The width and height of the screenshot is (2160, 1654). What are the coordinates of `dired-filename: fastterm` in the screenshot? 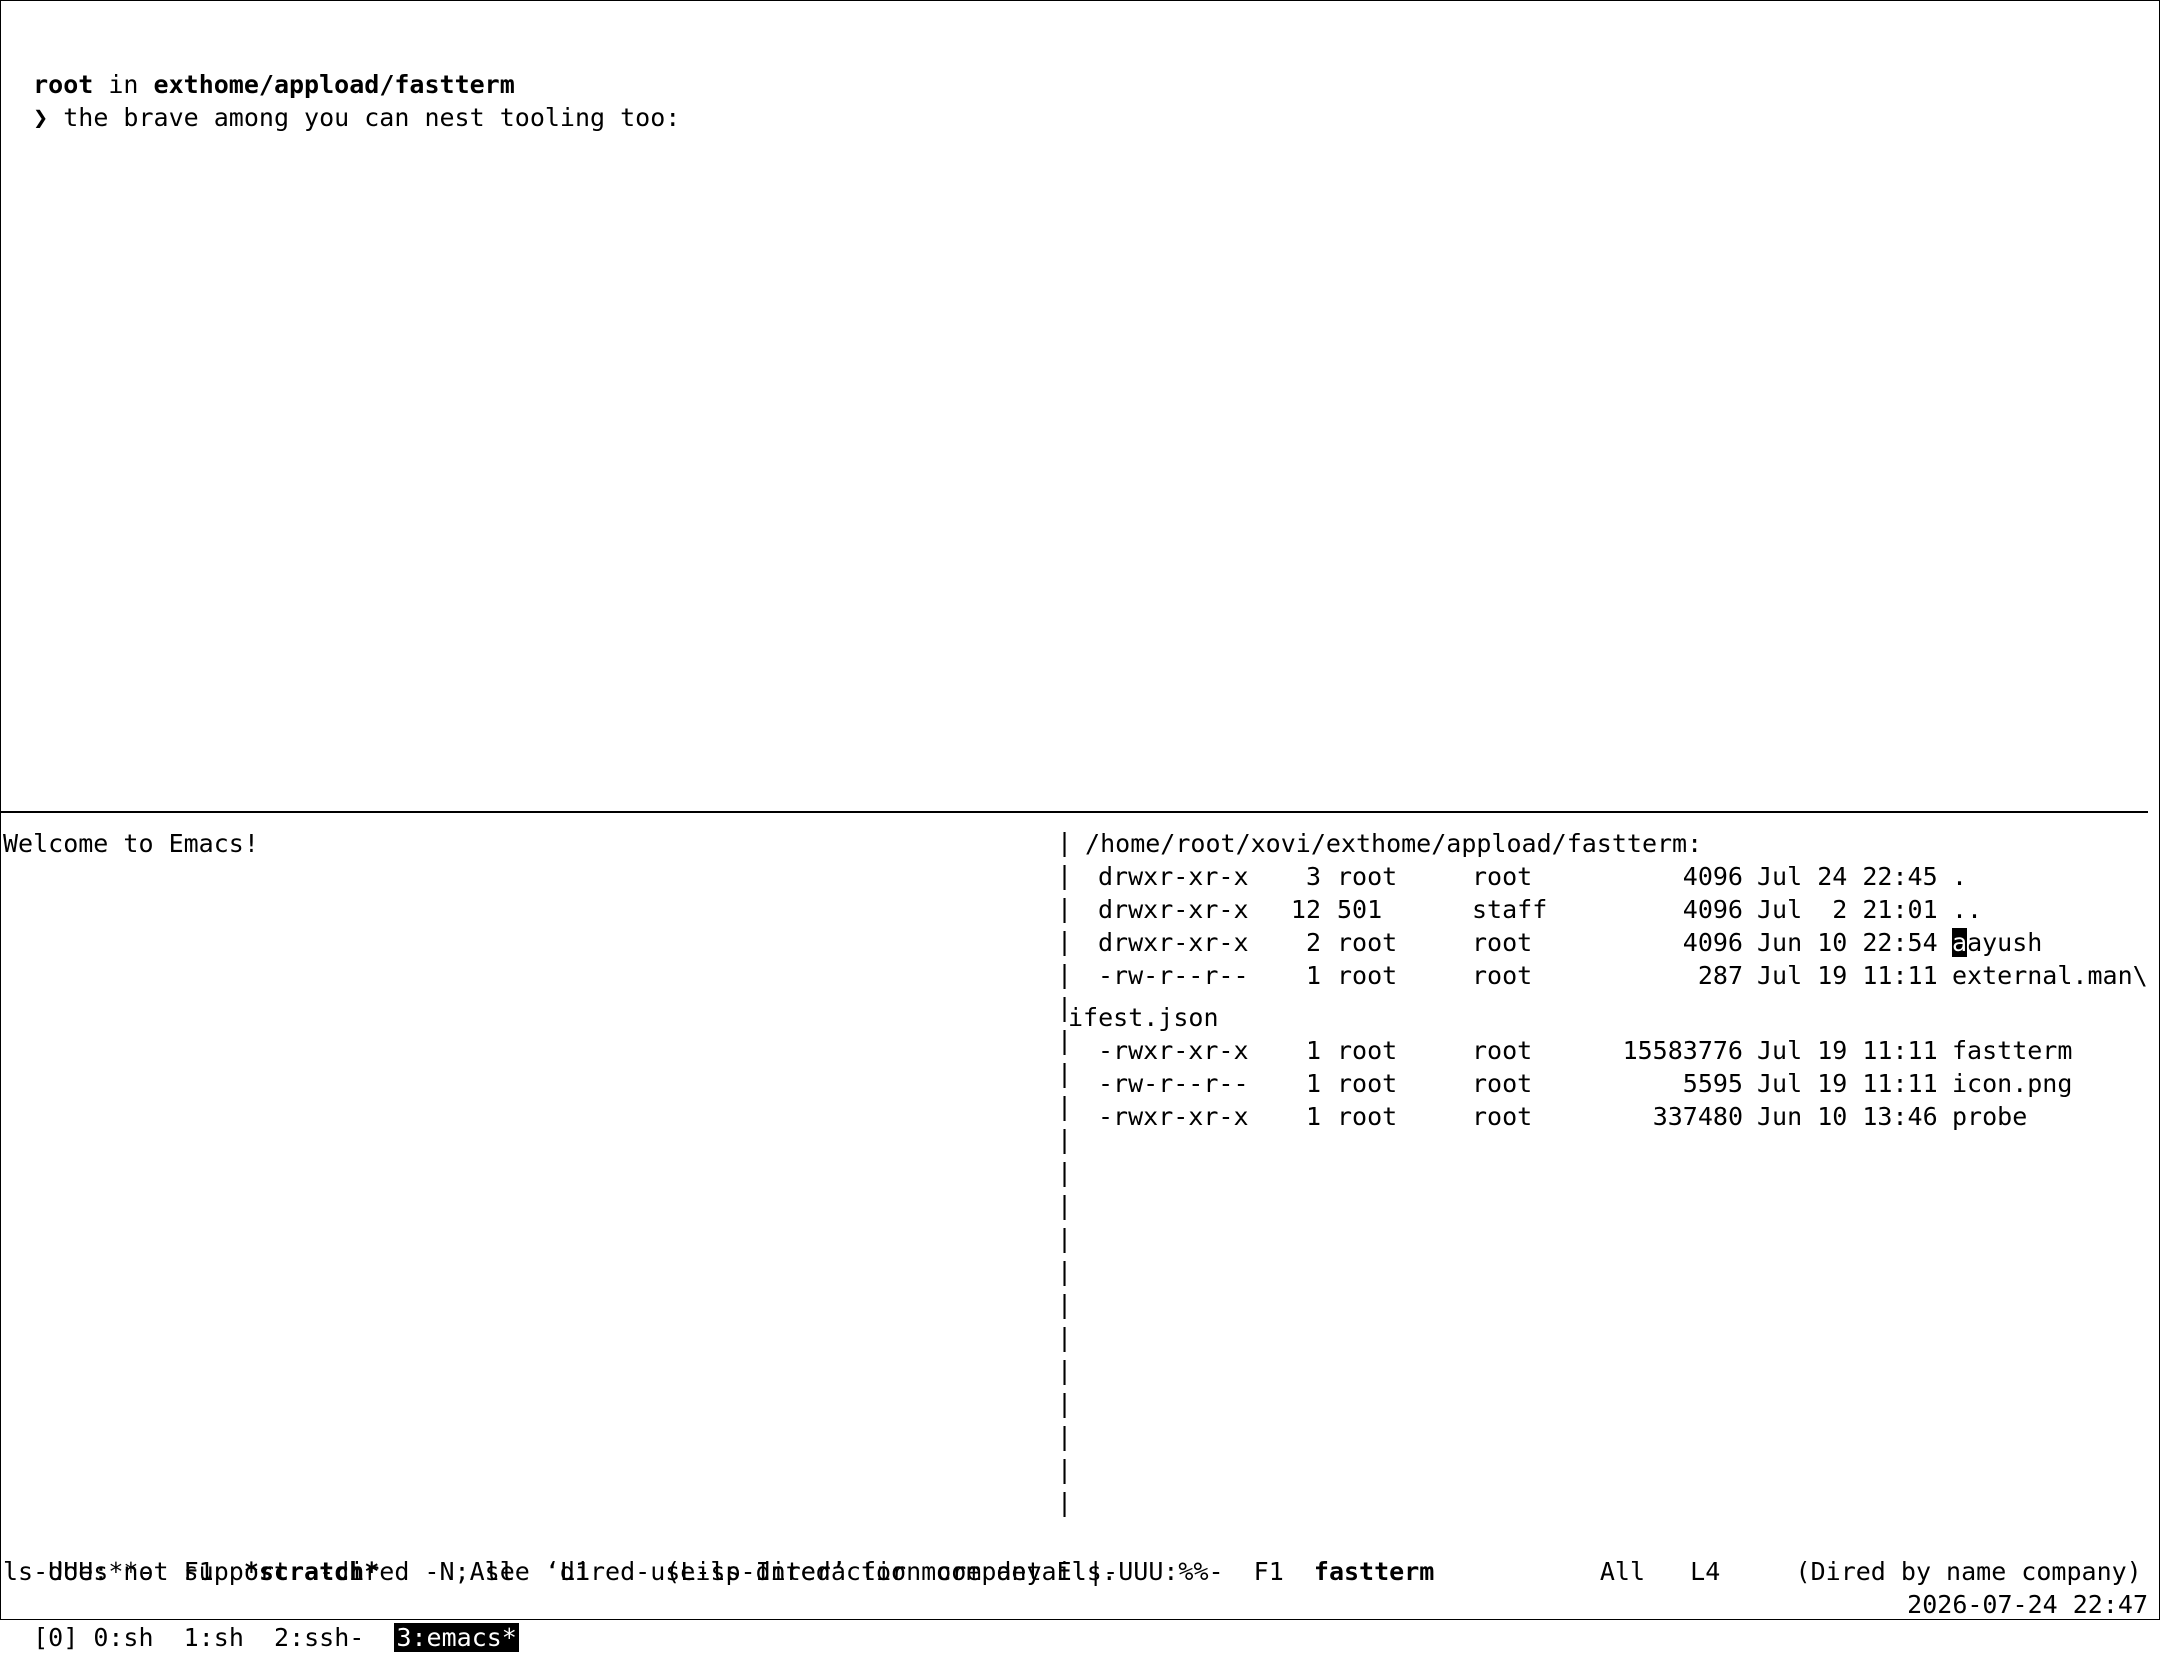 It's located at (2012, 1050).